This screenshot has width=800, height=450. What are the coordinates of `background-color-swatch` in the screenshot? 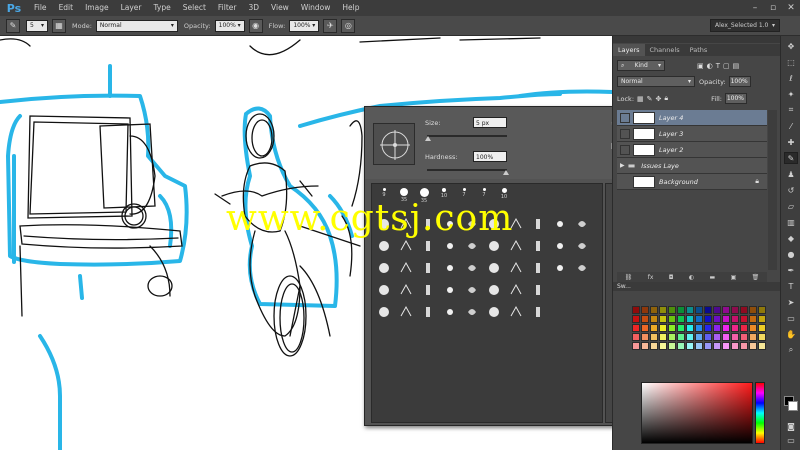 It's located at (793, 406).